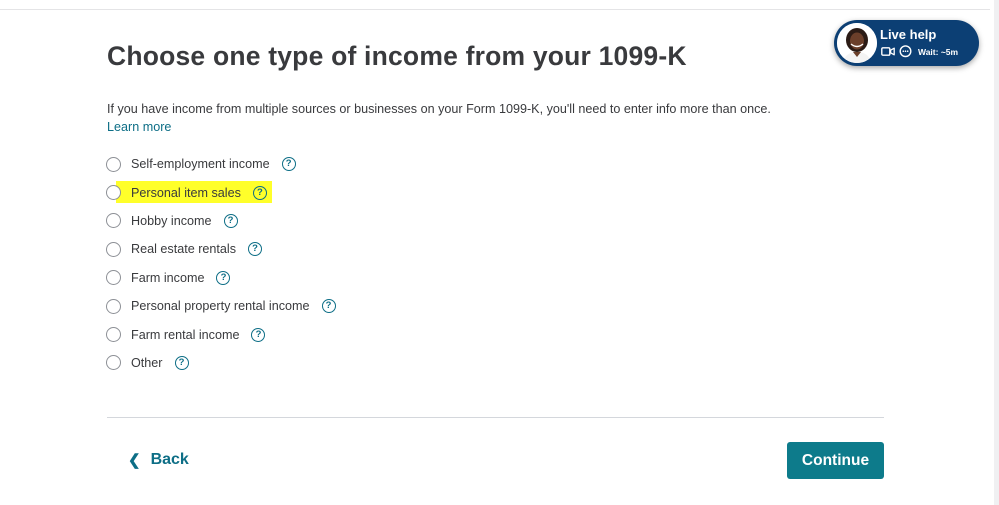  Describe the element at coordinates (908, 34) in the screenshot. I see `live-help-title: Live help` at that location.